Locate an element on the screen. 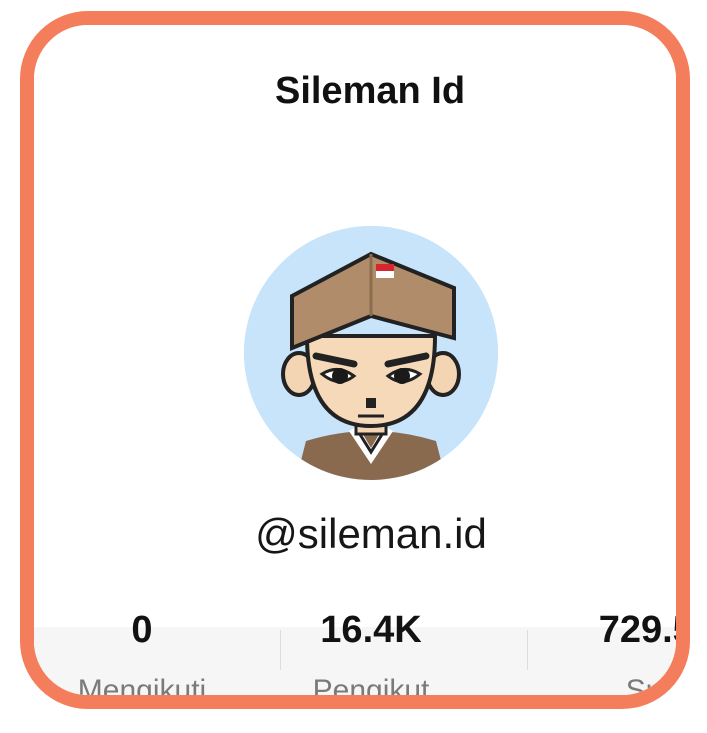  followers-count: 16.4K is located at coordinates (371, 630).